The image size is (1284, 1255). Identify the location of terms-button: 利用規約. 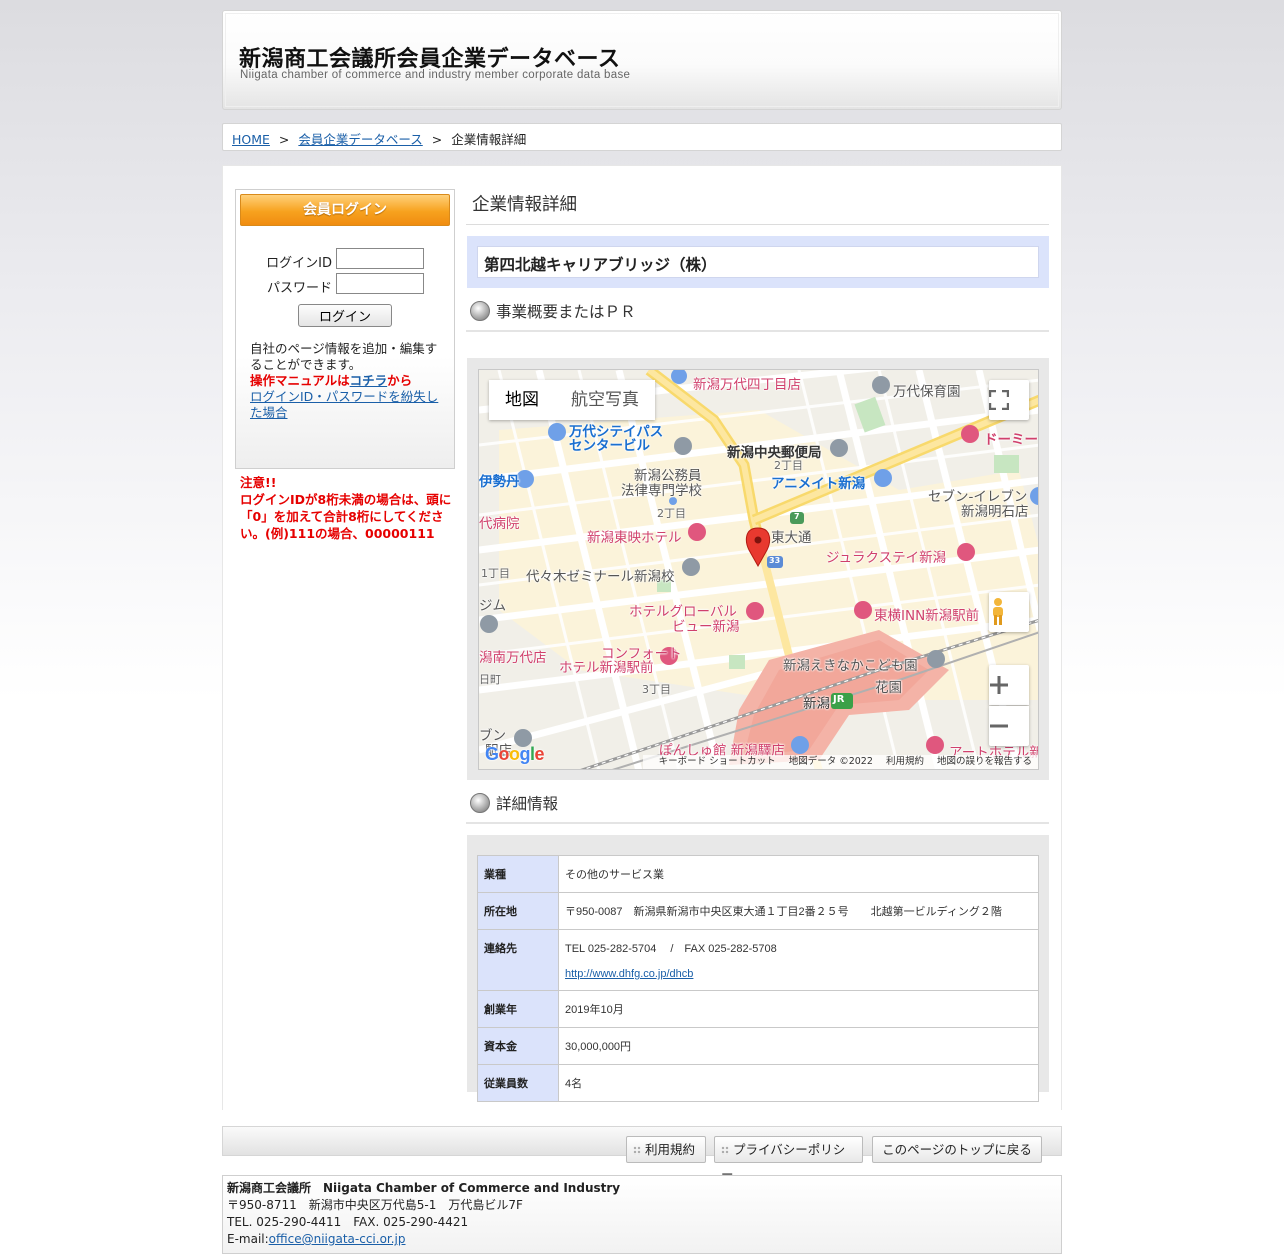
(666, 1149).